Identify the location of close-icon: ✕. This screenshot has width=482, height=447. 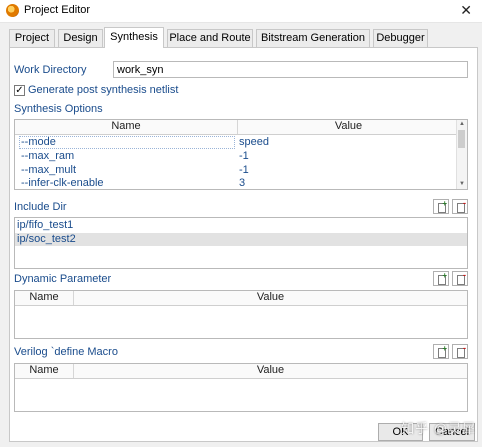
(466, 10).